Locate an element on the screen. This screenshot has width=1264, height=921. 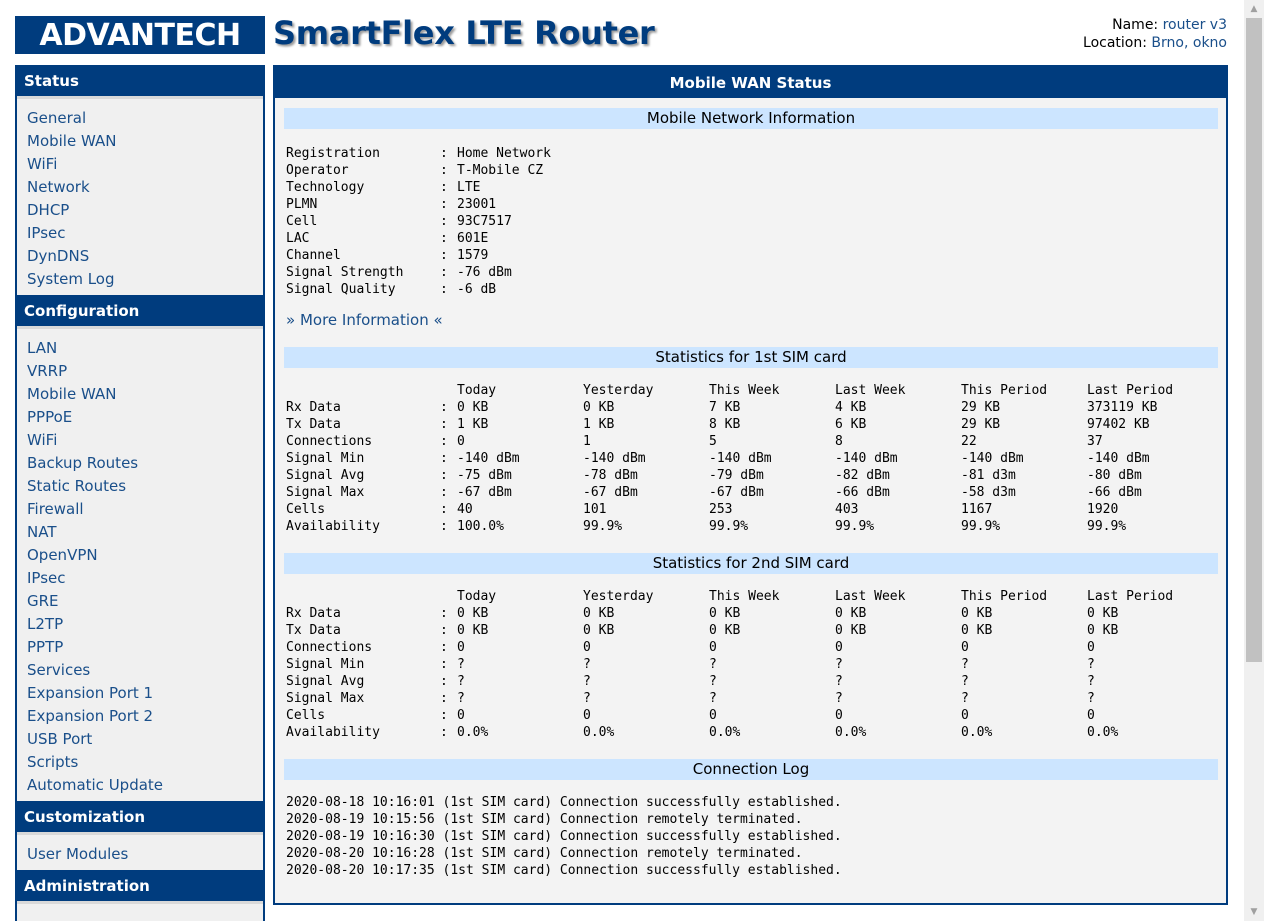
sim2-stats-header: Statistics for 2nd SIM card is located at coordinates (751, 563).